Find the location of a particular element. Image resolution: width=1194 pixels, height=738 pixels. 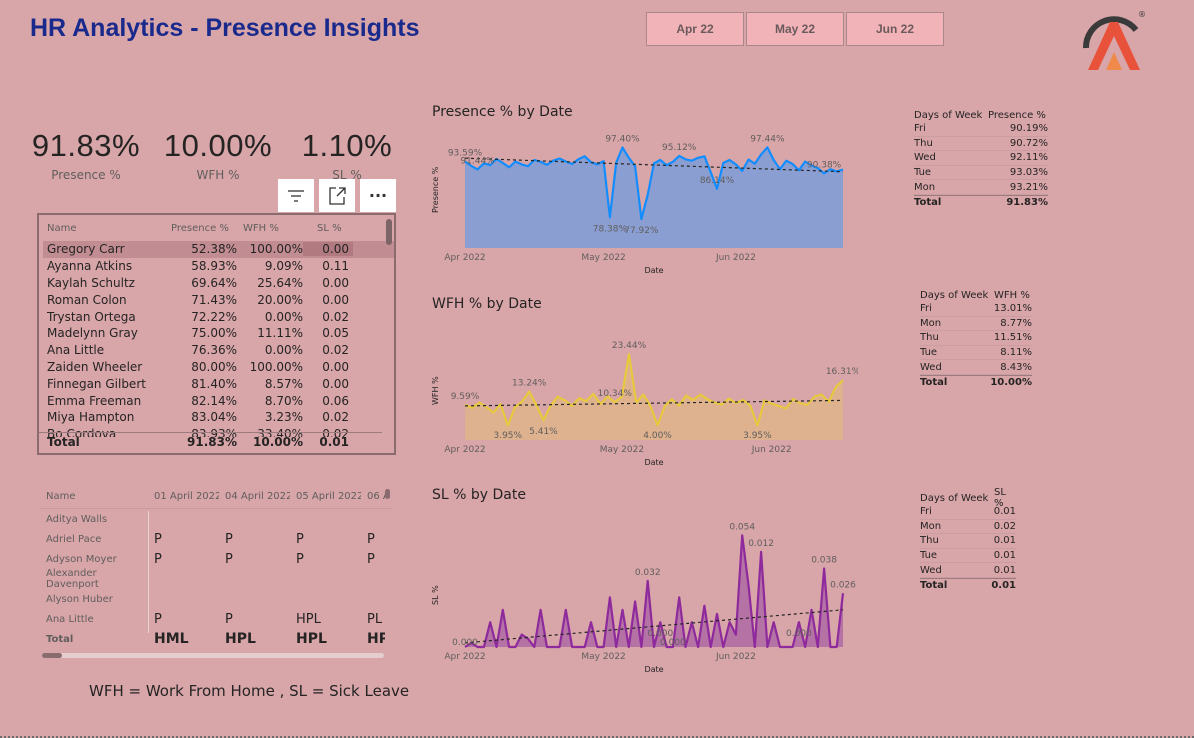

col-header-name: Name is located at coordinates (107, 232).